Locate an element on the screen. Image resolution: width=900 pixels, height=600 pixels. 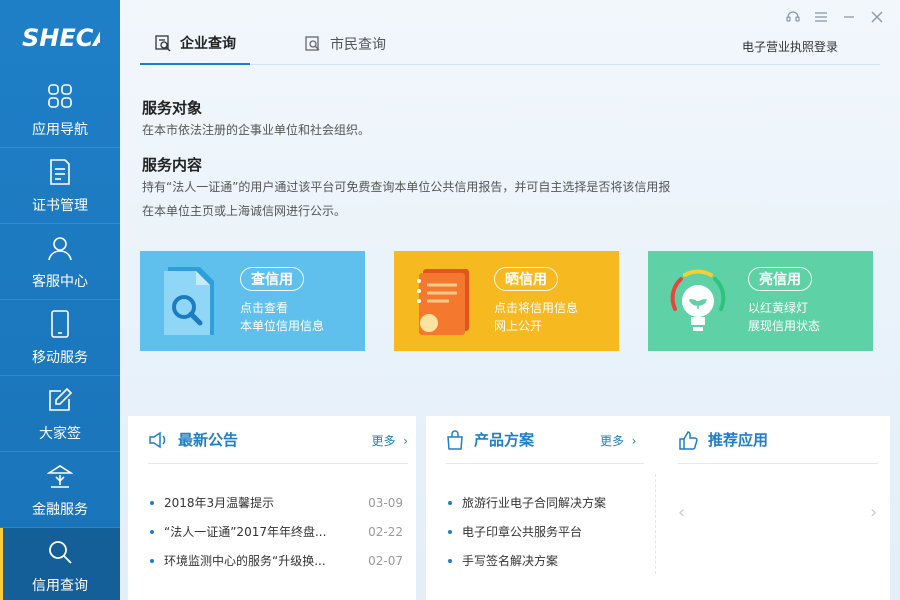
document-search-icon is located at coordinates (190, 301).